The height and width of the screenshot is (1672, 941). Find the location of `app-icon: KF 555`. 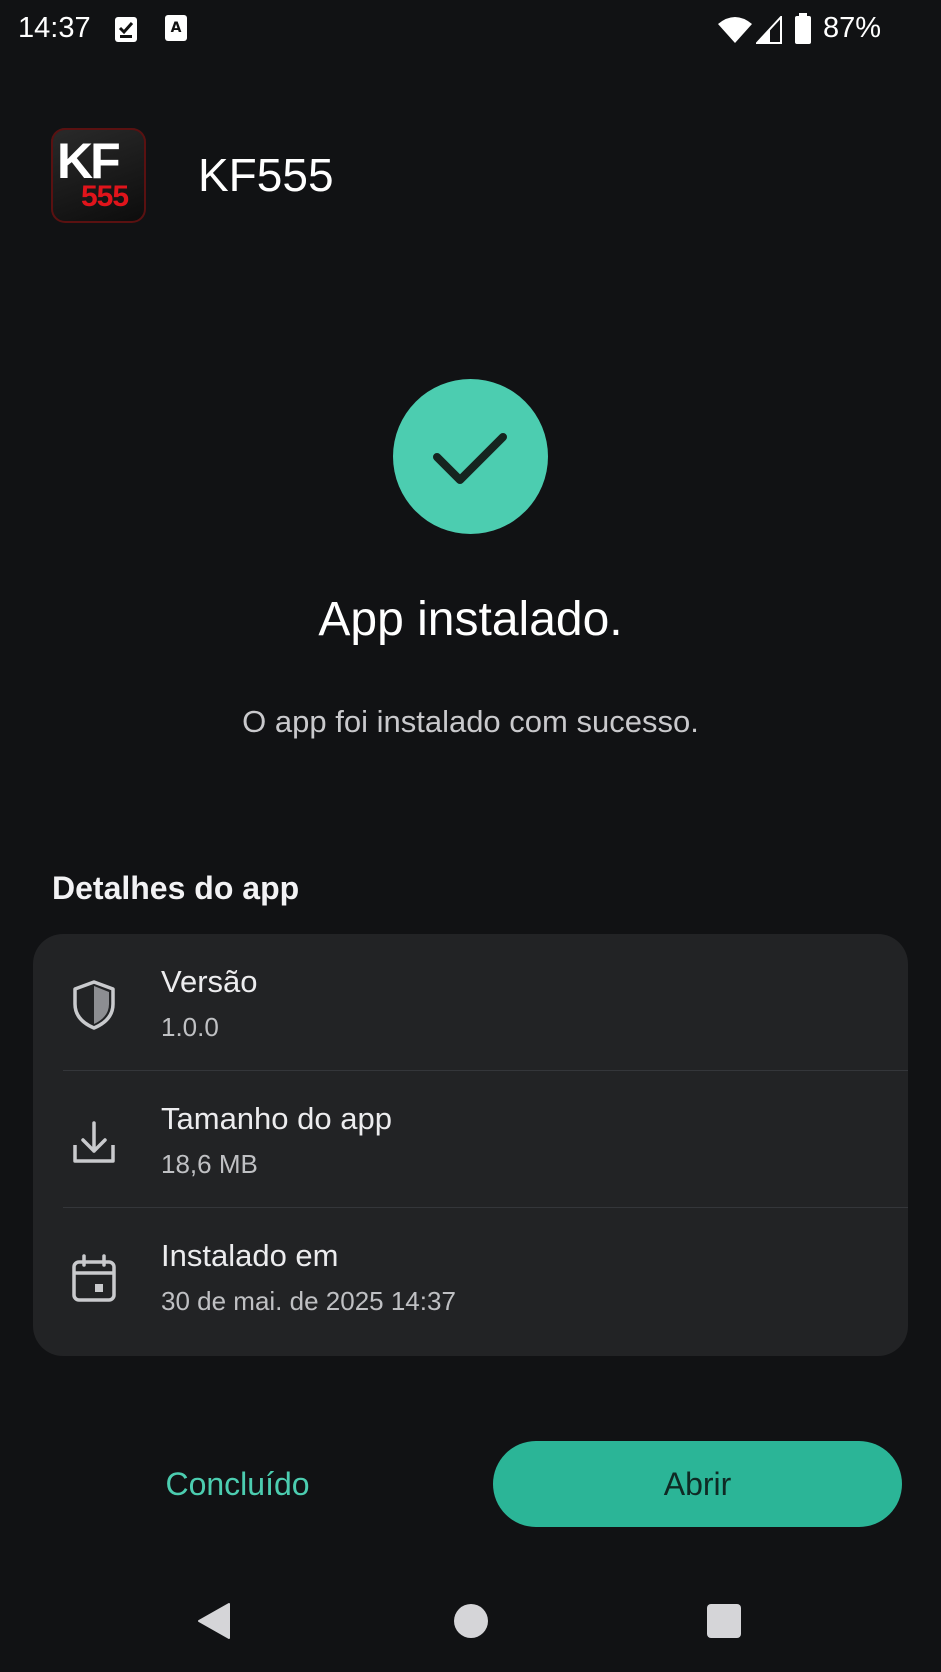

app-icon: KF 555 is located at coordinates (98, 175).